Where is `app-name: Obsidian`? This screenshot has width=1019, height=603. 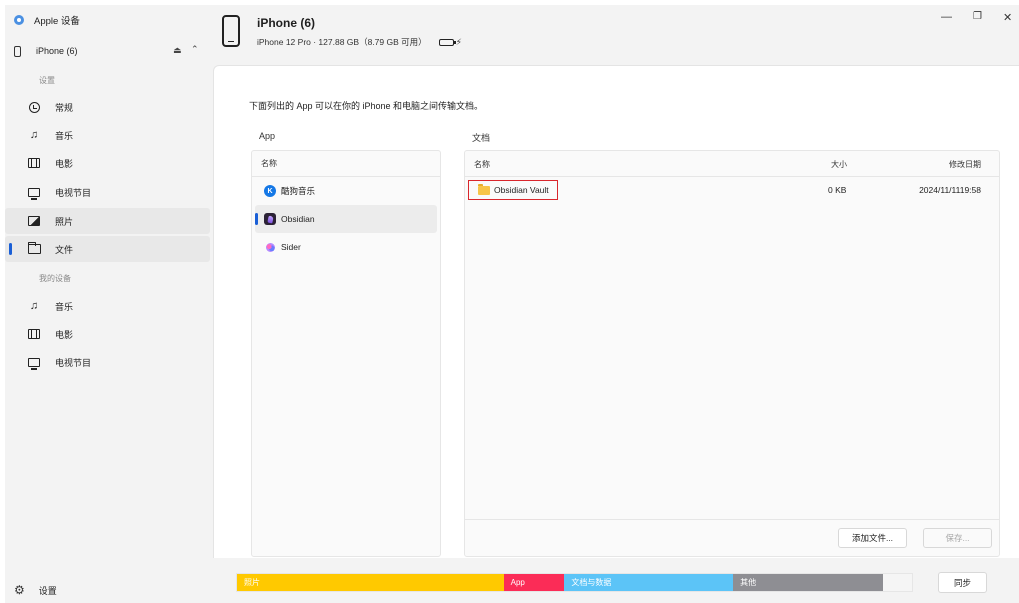
app-name: Obsidian is located at coordinates (298, 219).